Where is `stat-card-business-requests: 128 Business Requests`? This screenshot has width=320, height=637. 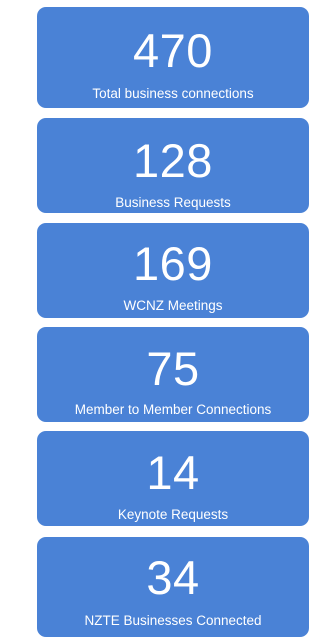 stat-card-business-requests: 128 Business Requests is located at coordinates (173, 165).